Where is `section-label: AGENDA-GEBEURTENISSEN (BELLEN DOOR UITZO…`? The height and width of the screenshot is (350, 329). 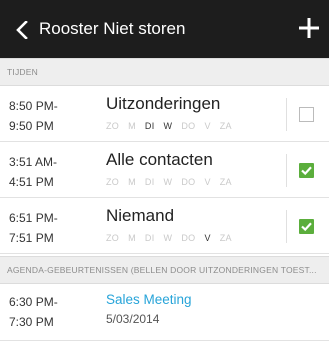 section-label: AGENDA-GEBEURTENISSEN (BELLEN DOOR UITZO… is located at coordinates (162, 270).